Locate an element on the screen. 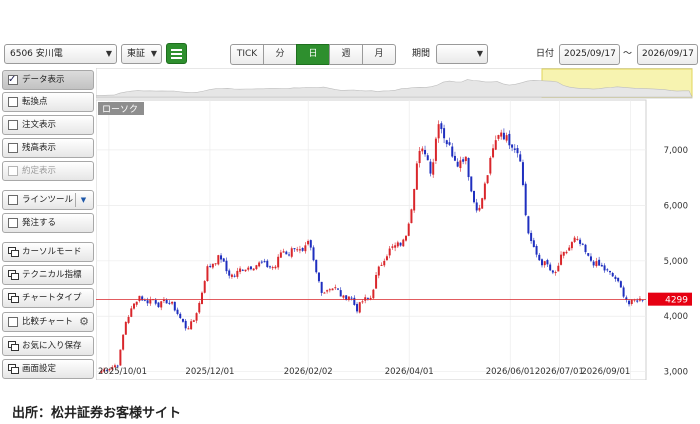  sidebar-item-label: 転換点 is located at coordinates (35, 102).